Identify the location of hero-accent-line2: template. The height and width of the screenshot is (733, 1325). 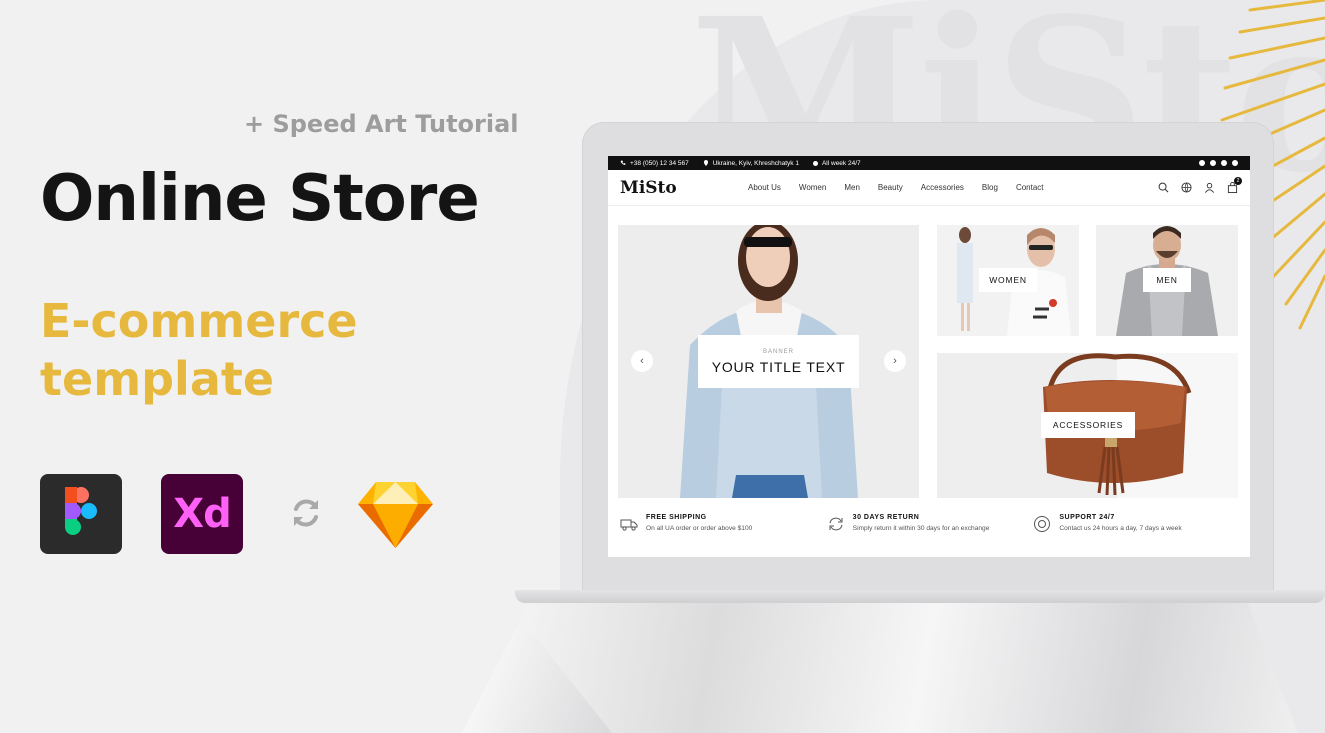
(157, 379).